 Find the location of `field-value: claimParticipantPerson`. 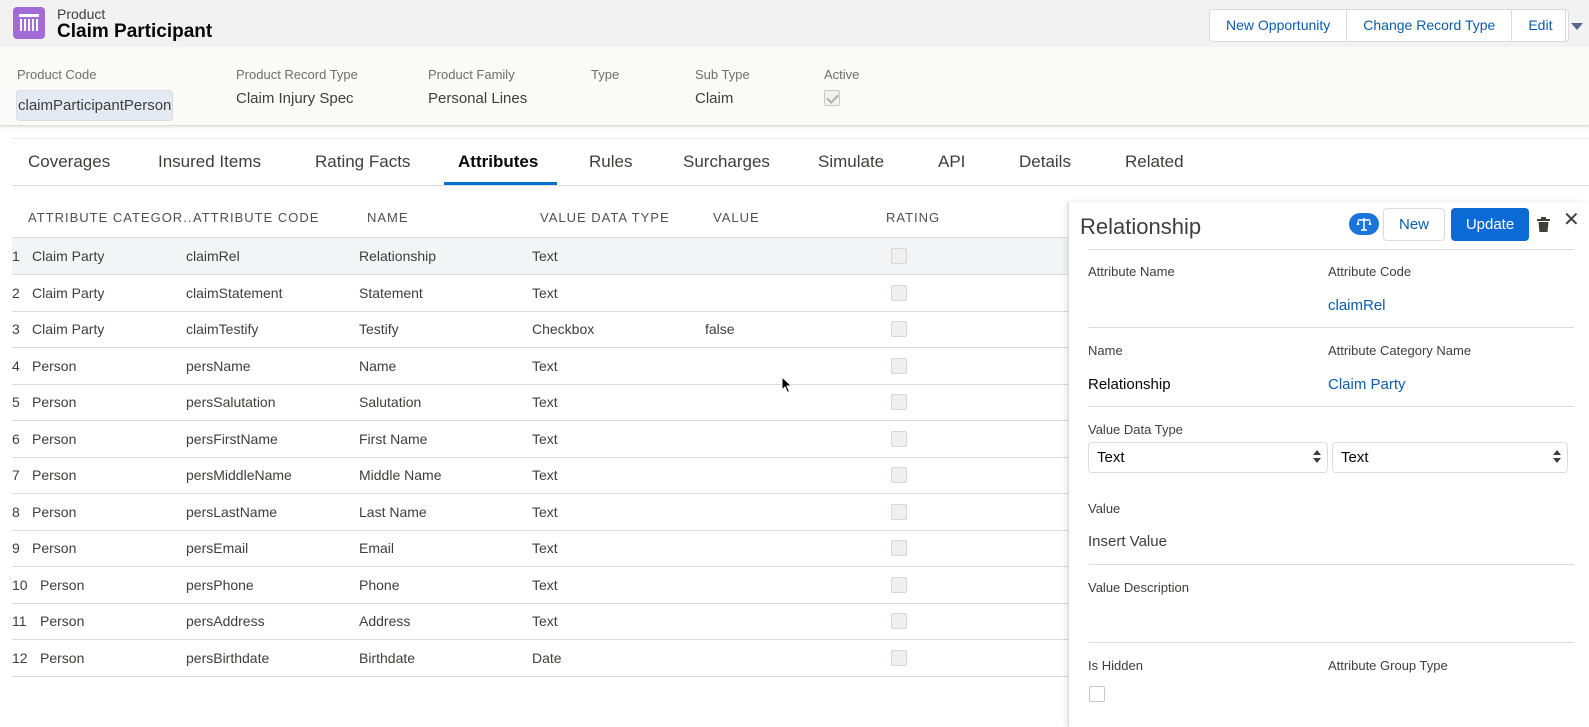

field-value: claimParticipantPerson is located at coordinates (95, 105).